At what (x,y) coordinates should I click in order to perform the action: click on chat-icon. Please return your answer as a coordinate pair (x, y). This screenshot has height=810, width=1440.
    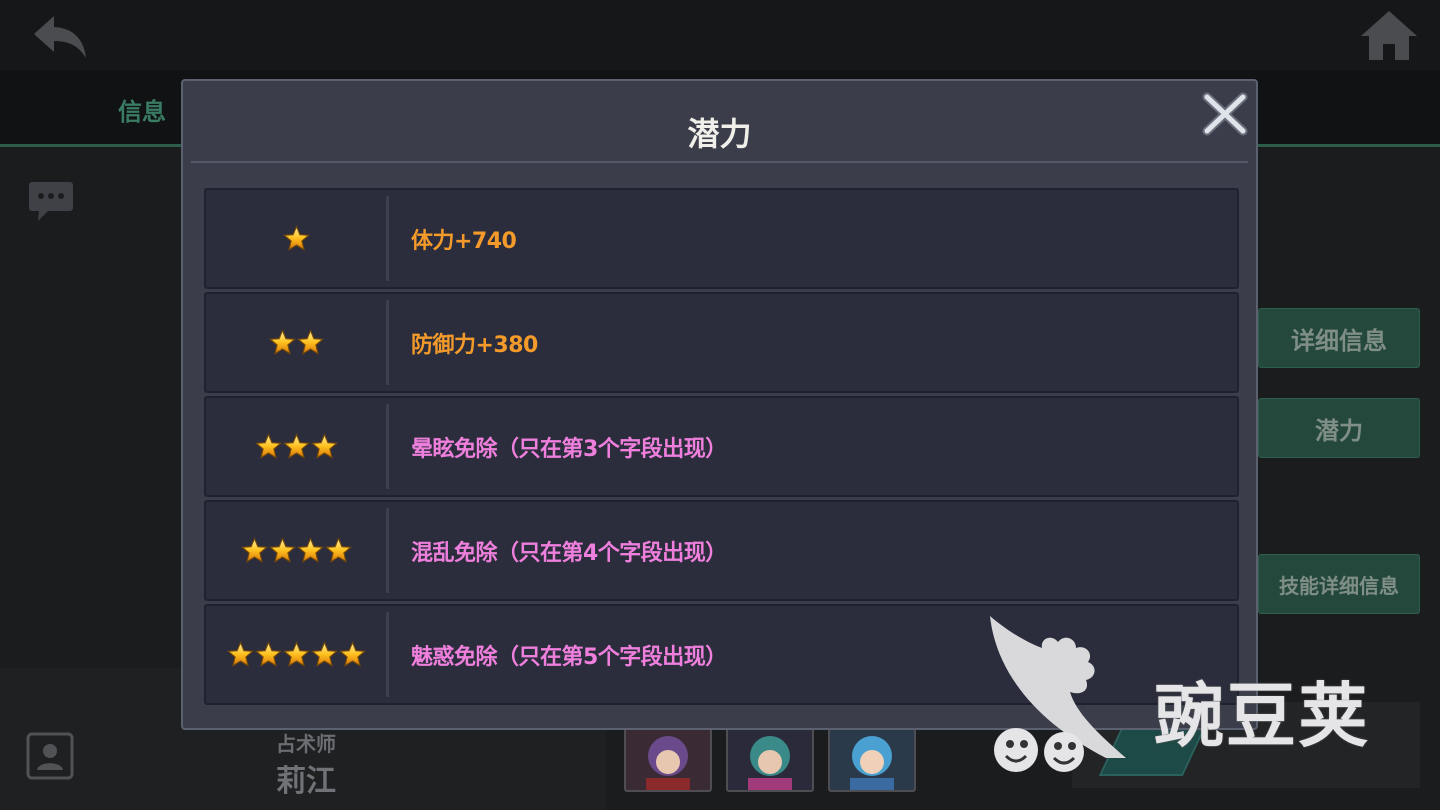
    Looking at the image, I should click on (51, 202).